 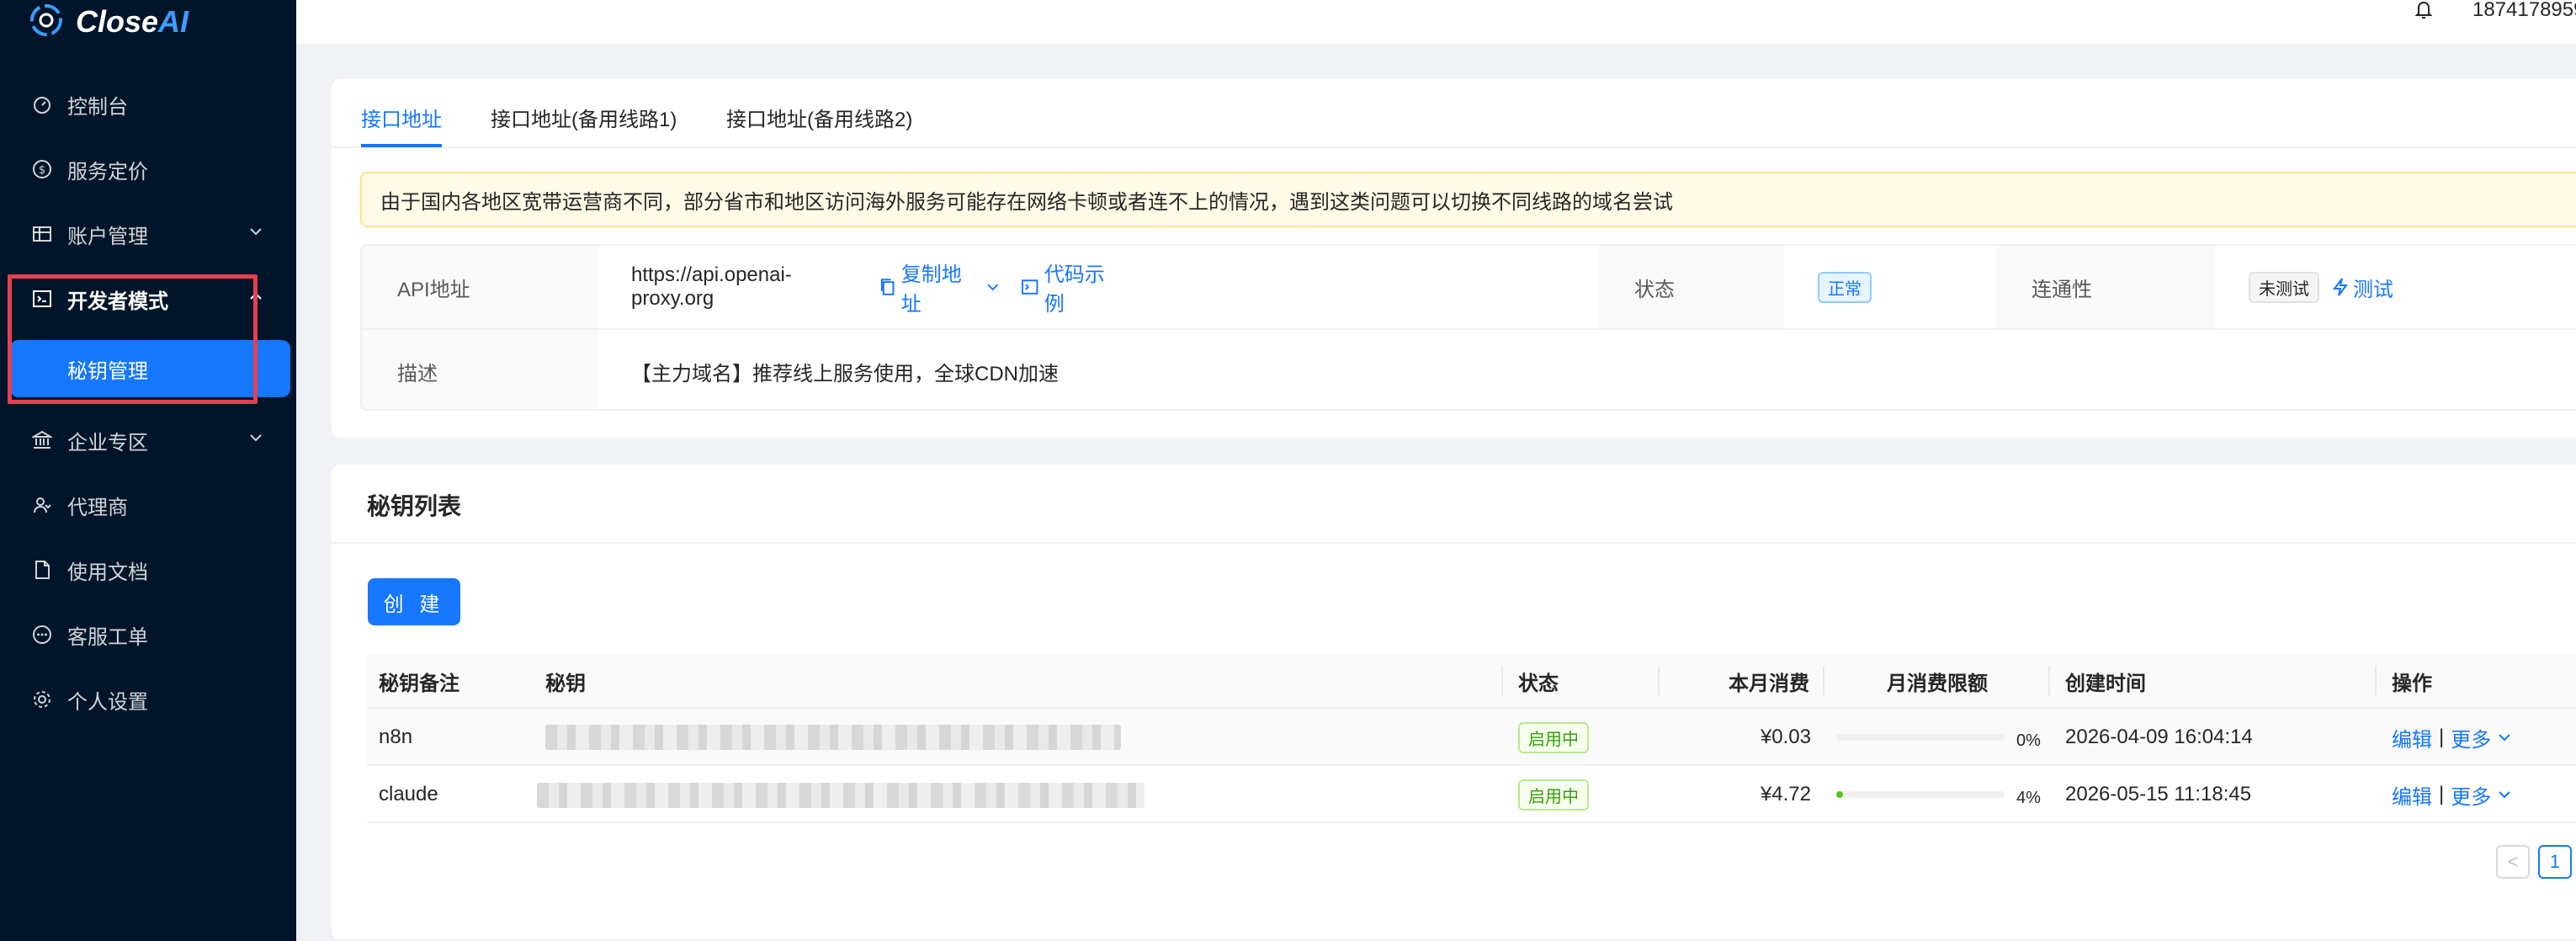 What do you see at coordinates (2524, 11) in the screenshot?
I see `user-account: 18741789592` at bounding box center [2524, 11].